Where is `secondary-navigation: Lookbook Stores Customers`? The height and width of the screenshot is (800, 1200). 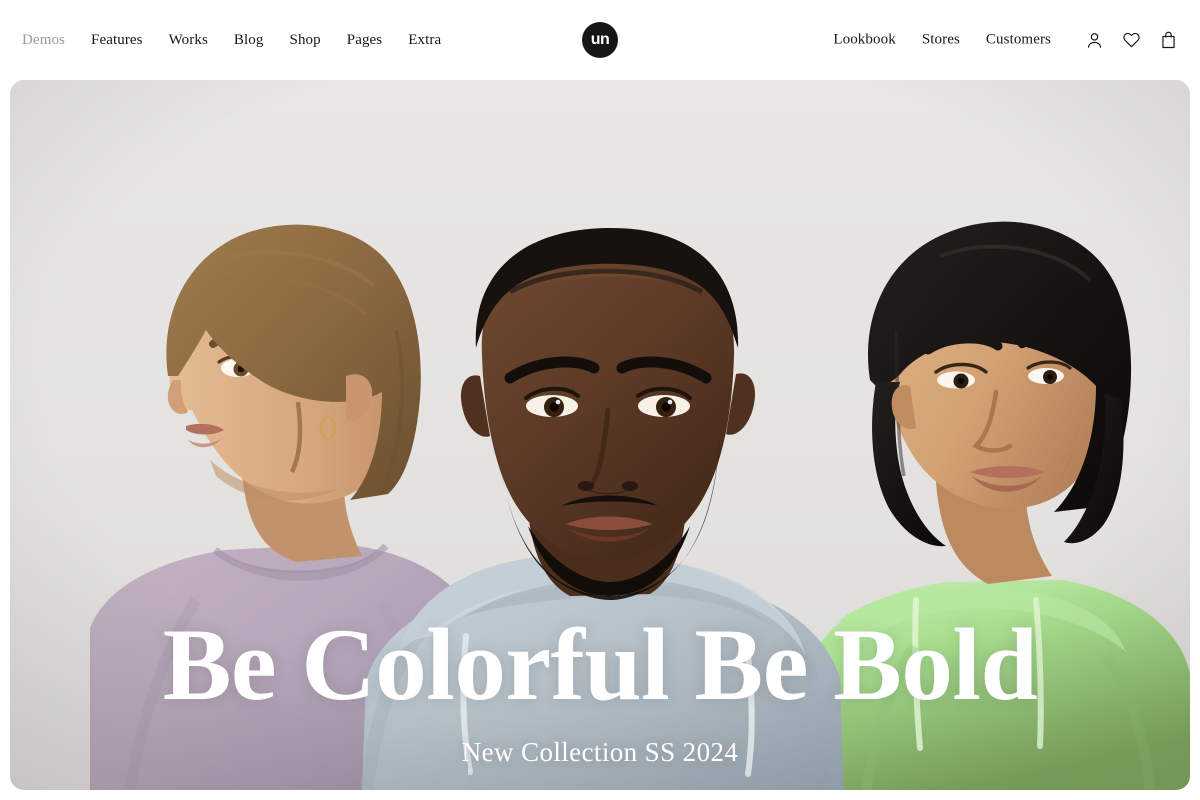 secondary-navigation: Lookbook Stores Customers is located at coordinates (1005, 40).